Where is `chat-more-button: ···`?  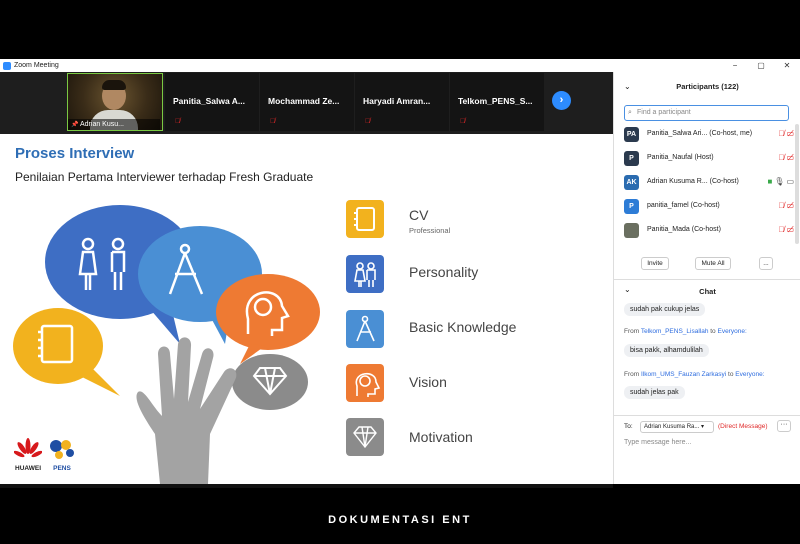 chat-more-button: ··· is located at coordinates (784, 426).